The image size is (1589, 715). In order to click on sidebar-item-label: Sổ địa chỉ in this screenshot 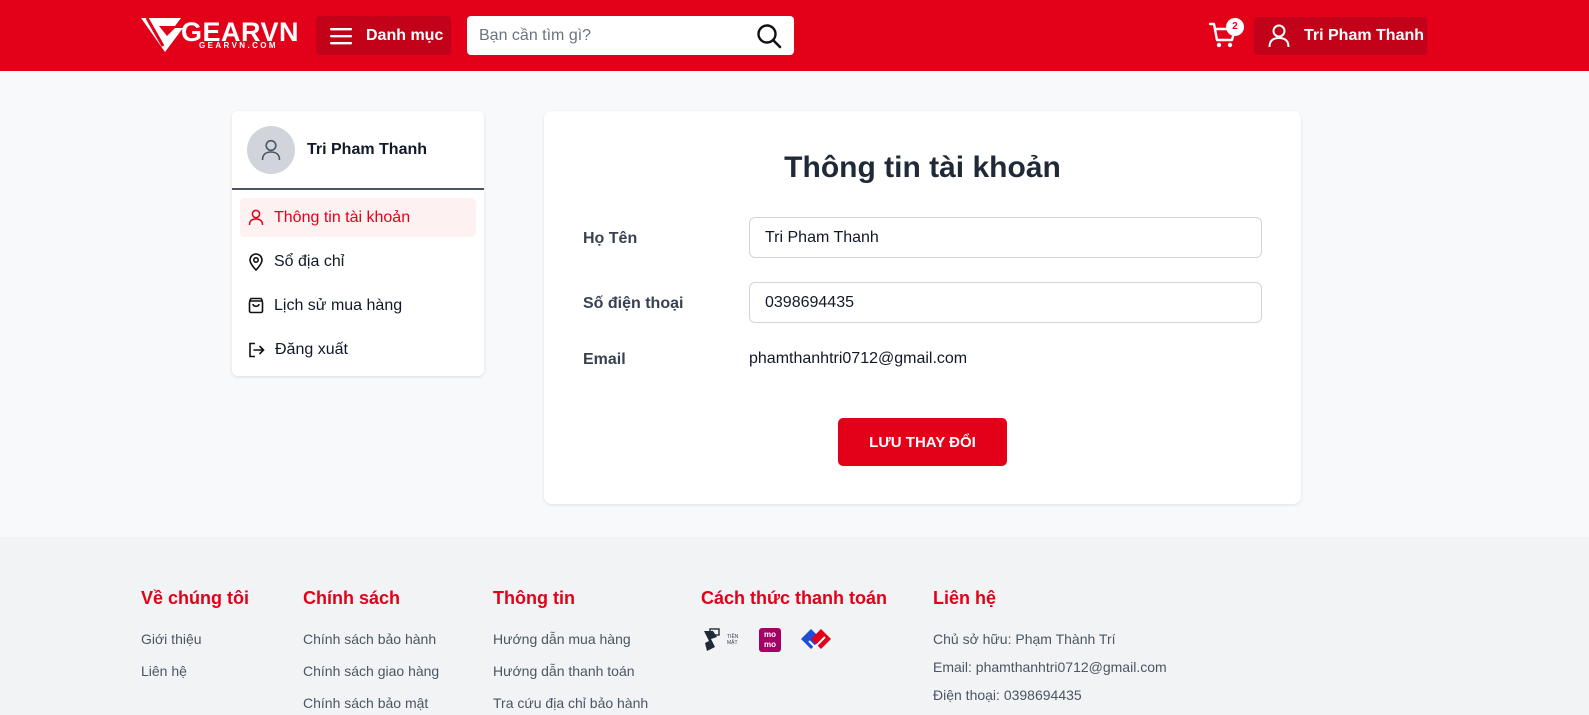, I will do `click(309, 261)`.